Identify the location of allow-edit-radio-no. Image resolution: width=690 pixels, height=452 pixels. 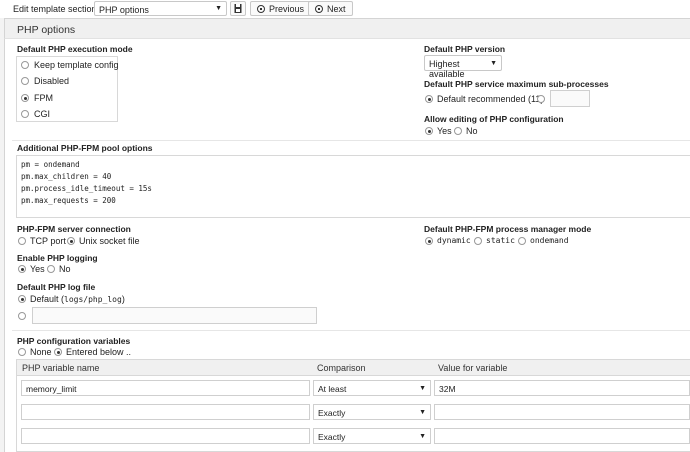
(458, 131).